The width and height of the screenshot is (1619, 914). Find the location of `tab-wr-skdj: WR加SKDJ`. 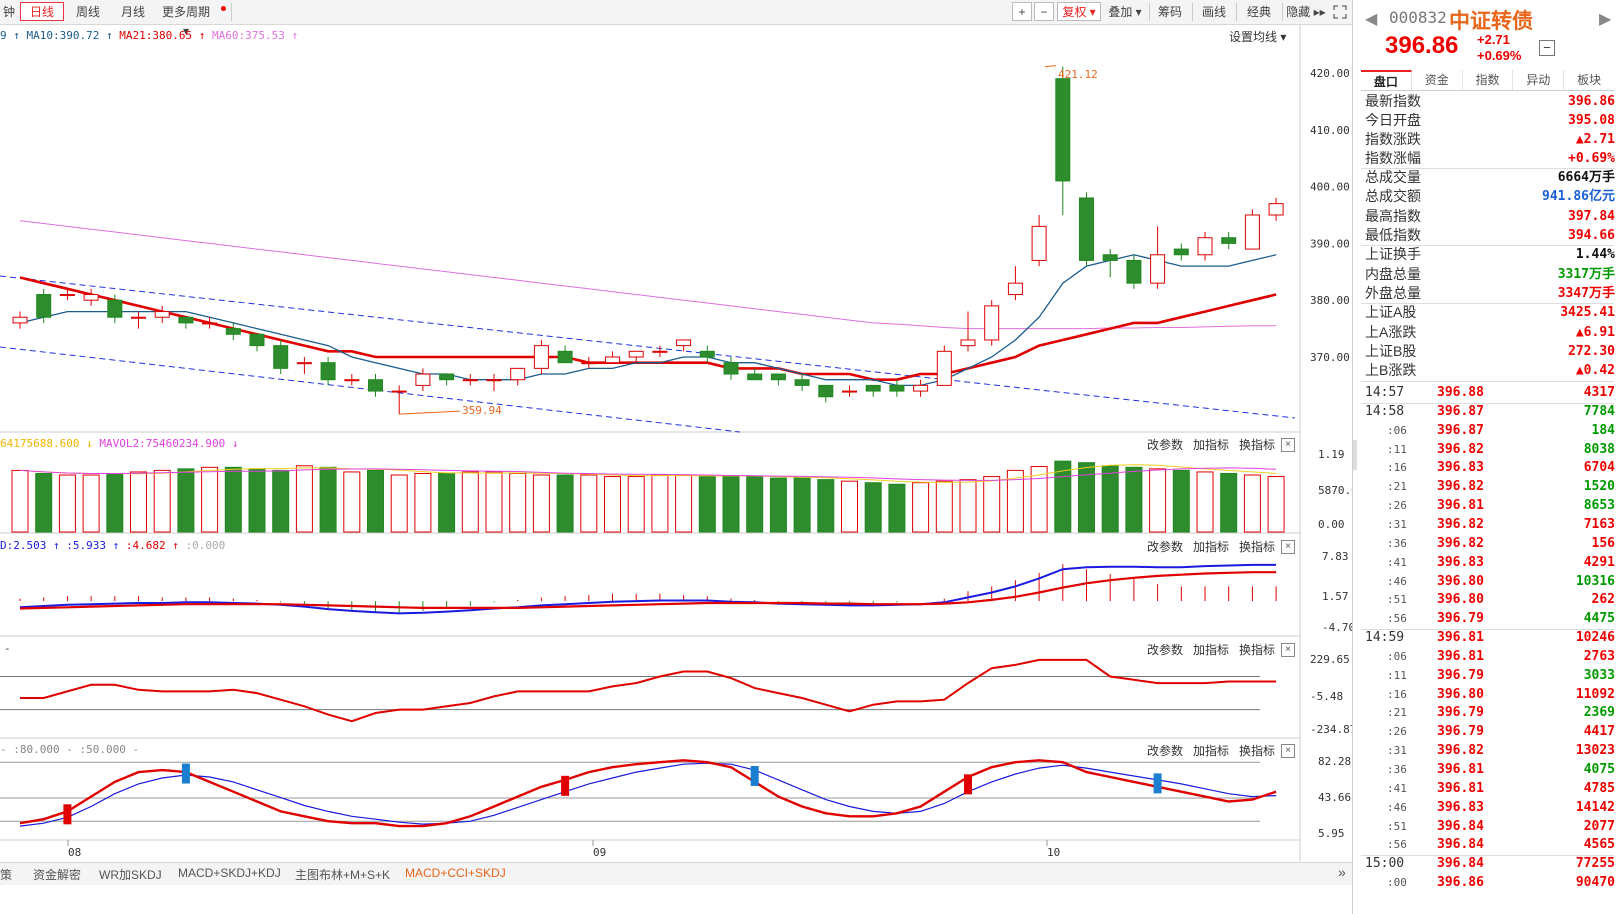

tab-wr-skdj: WR加SKDJ is located at coordinates (130, 874).